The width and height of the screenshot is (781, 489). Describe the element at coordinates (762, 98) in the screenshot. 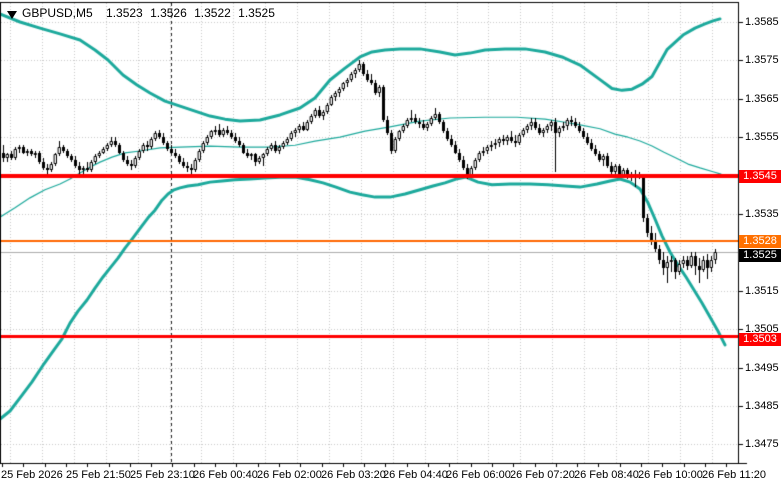

I see `price-axis-label: 1.3565` at that location.